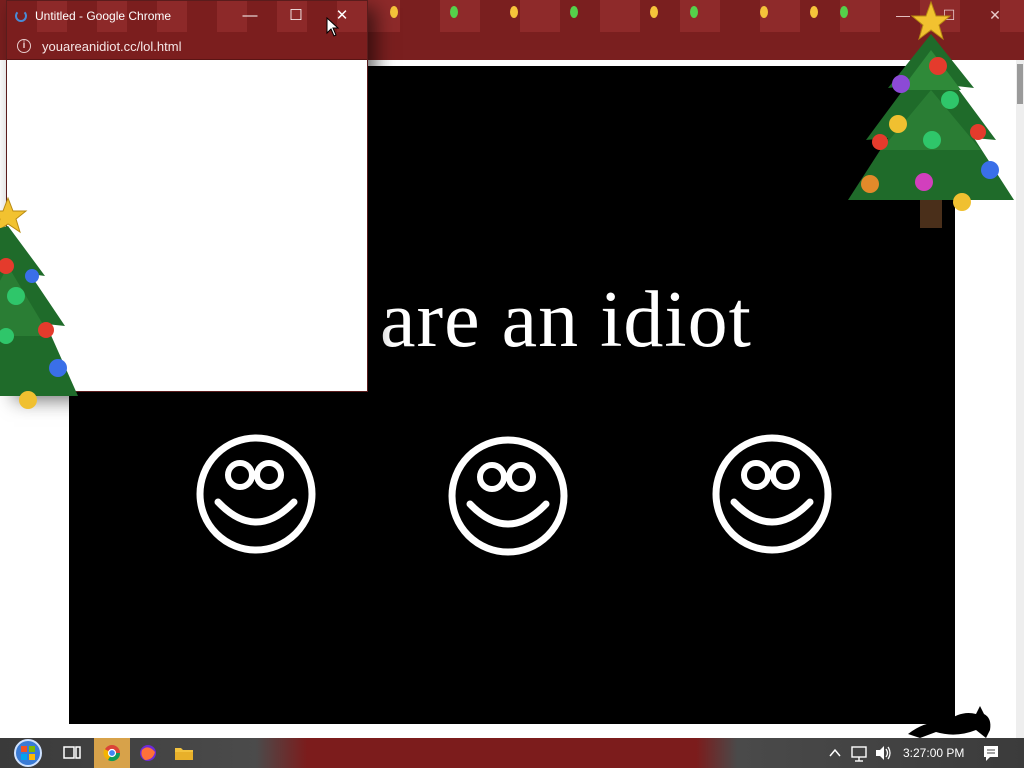 The width and height of the screenshot is (1024, 768). Describe the element at coordinates (992, 753) in the screenshot. I see `action-center-icon` at that location.